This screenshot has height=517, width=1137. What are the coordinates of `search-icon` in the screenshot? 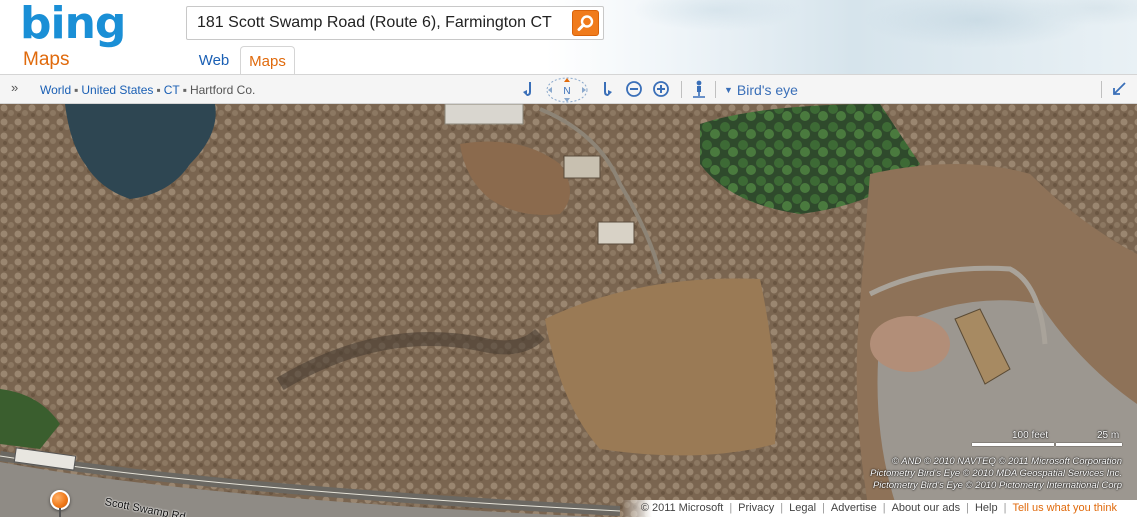 It's located at (585, 23).